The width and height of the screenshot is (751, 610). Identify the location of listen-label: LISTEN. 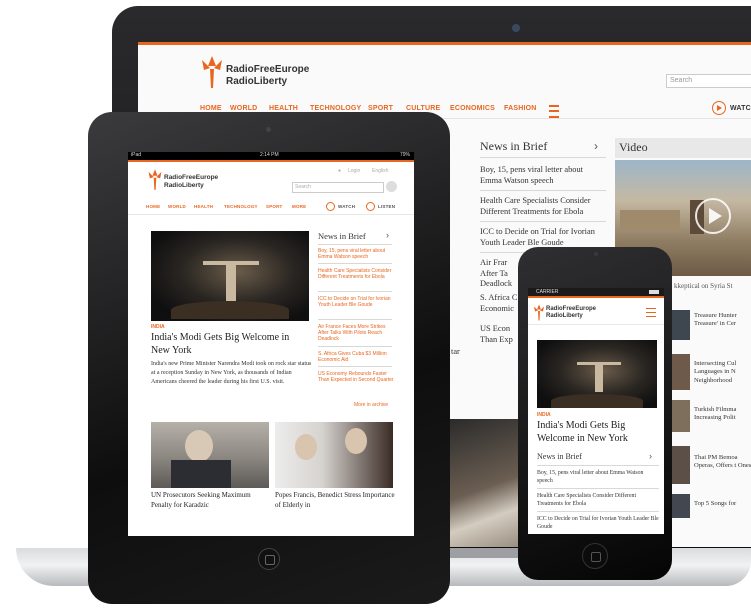
(386, 206).